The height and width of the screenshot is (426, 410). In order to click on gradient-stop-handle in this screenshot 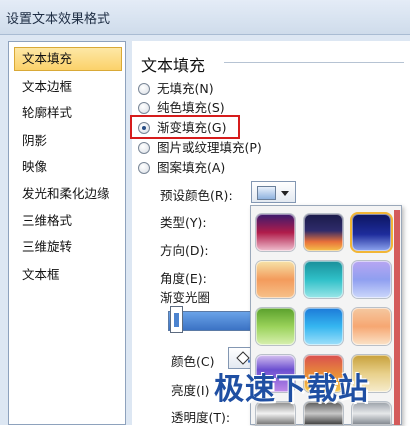, I will do `click(176, 319)`.